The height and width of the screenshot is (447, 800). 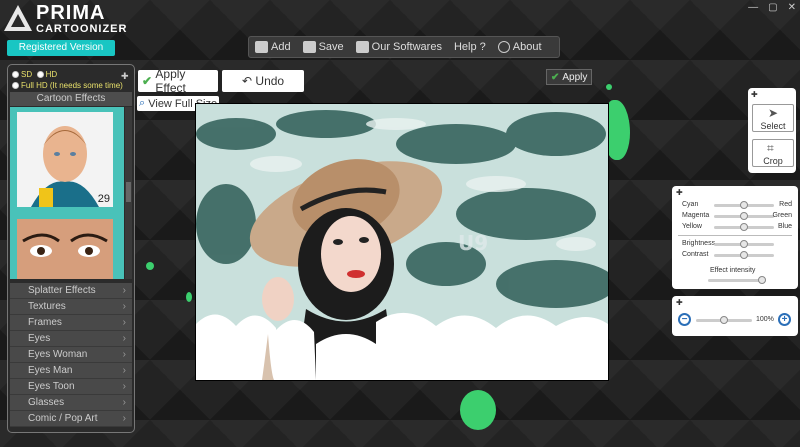 I want to click on select-tool: ➤ Select, so click(x=773, y=118).